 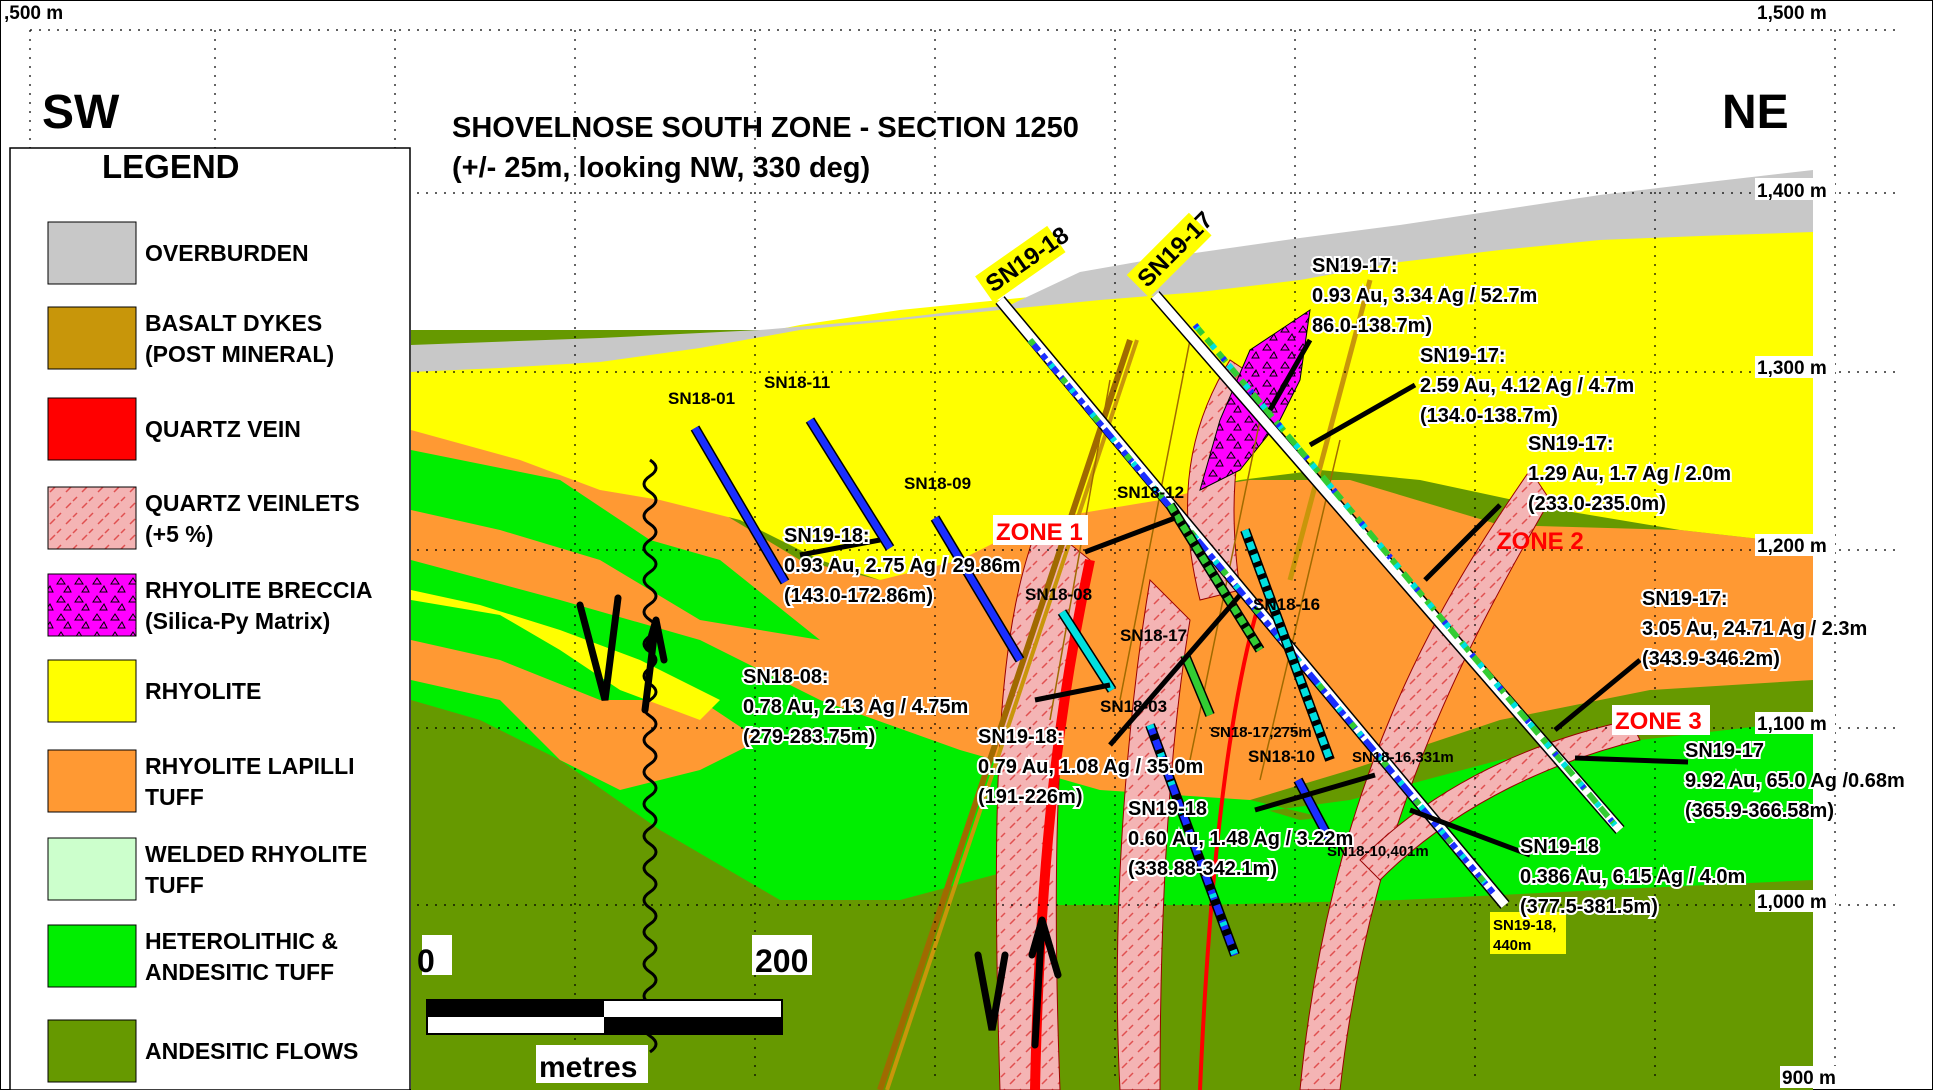 I want to click on legend-label: RHYOLITE BRECCIA, so click(x=258, y=590).